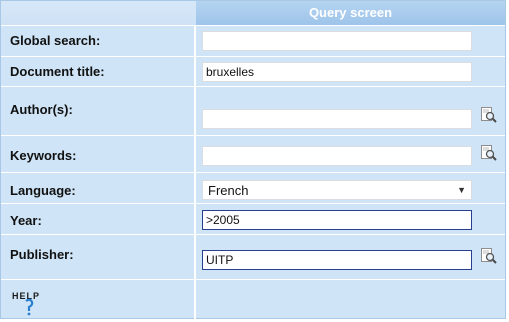 This screenshot has height=322, width=509. I want to click on document-title-label: Document title:, so click(57, 71).